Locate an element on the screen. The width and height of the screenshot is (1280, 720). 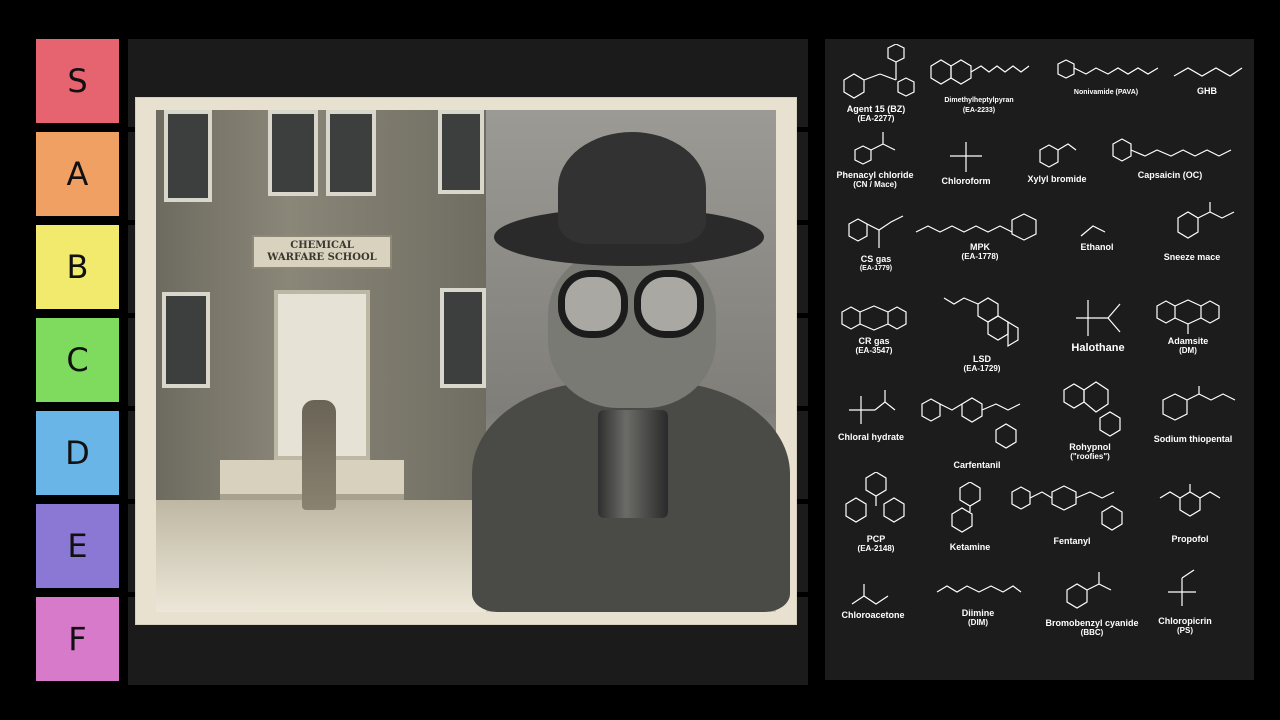
chem-name: Rohypnol is located at coordinates (1090, 447).